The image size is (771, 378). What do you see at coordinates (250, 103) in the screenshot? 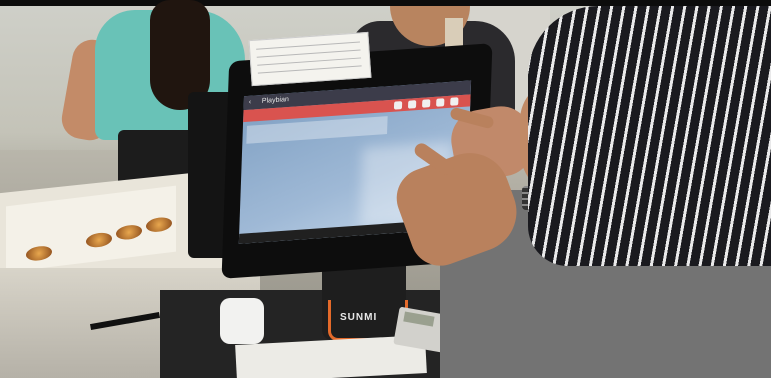
I see `back-arrow-icon: ‹` at bounding box center [250, 103].